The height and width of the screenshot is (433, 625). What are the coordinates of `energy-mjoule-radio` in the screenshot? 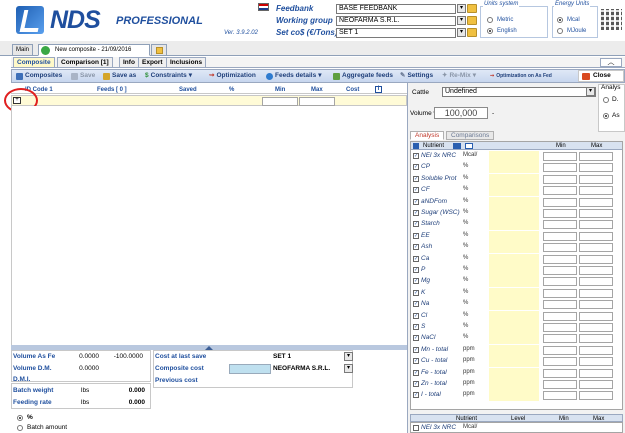 It's located at (560, 31).